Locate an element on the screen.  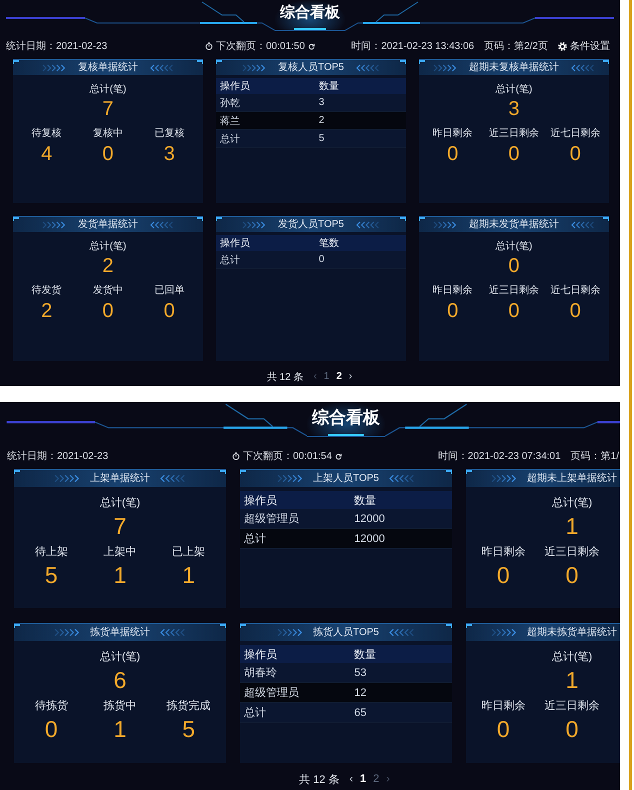
table-cell-text: 12 is located at coordinates (360, 692).